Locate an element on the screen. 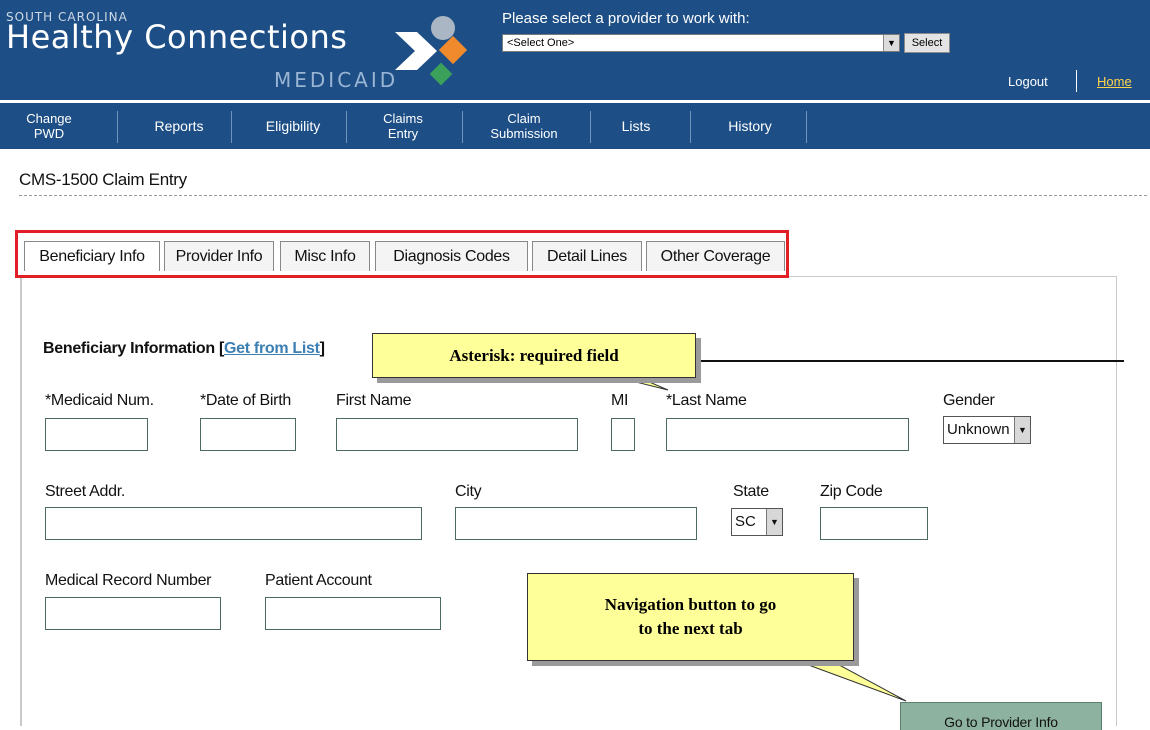  state-select-value: SC is located at coordinates (745, 521).